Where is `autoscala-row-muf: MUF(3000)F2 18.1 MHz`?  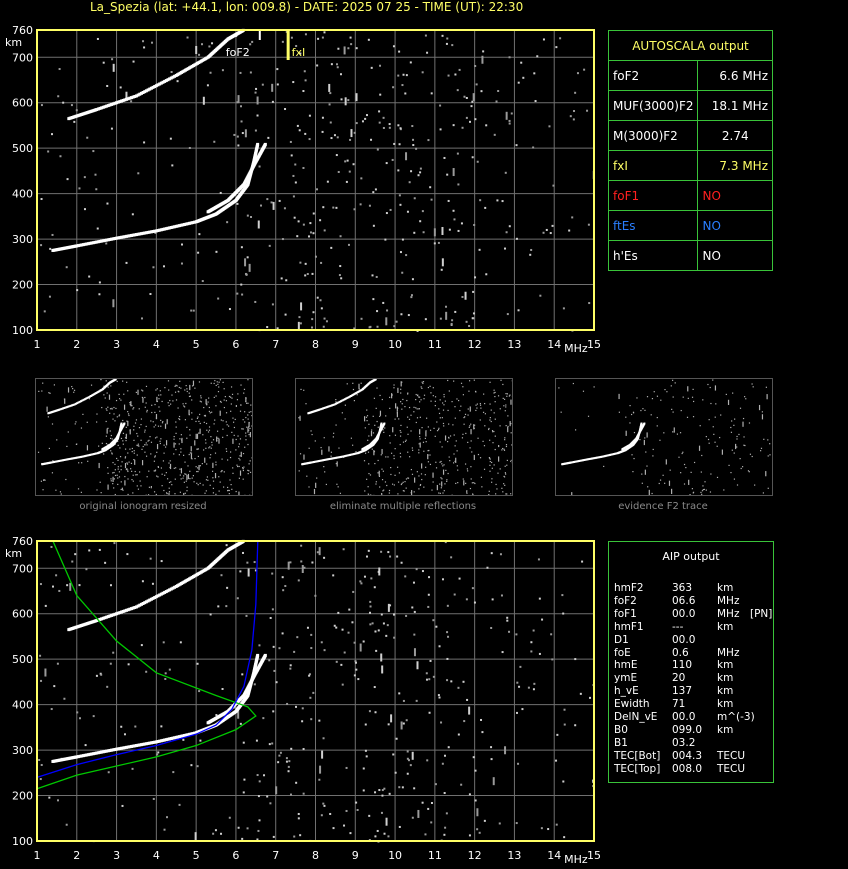 autoscala-row-muf: MUF(3000)F2 18.1 MHz is located at coordinates (690, 105).